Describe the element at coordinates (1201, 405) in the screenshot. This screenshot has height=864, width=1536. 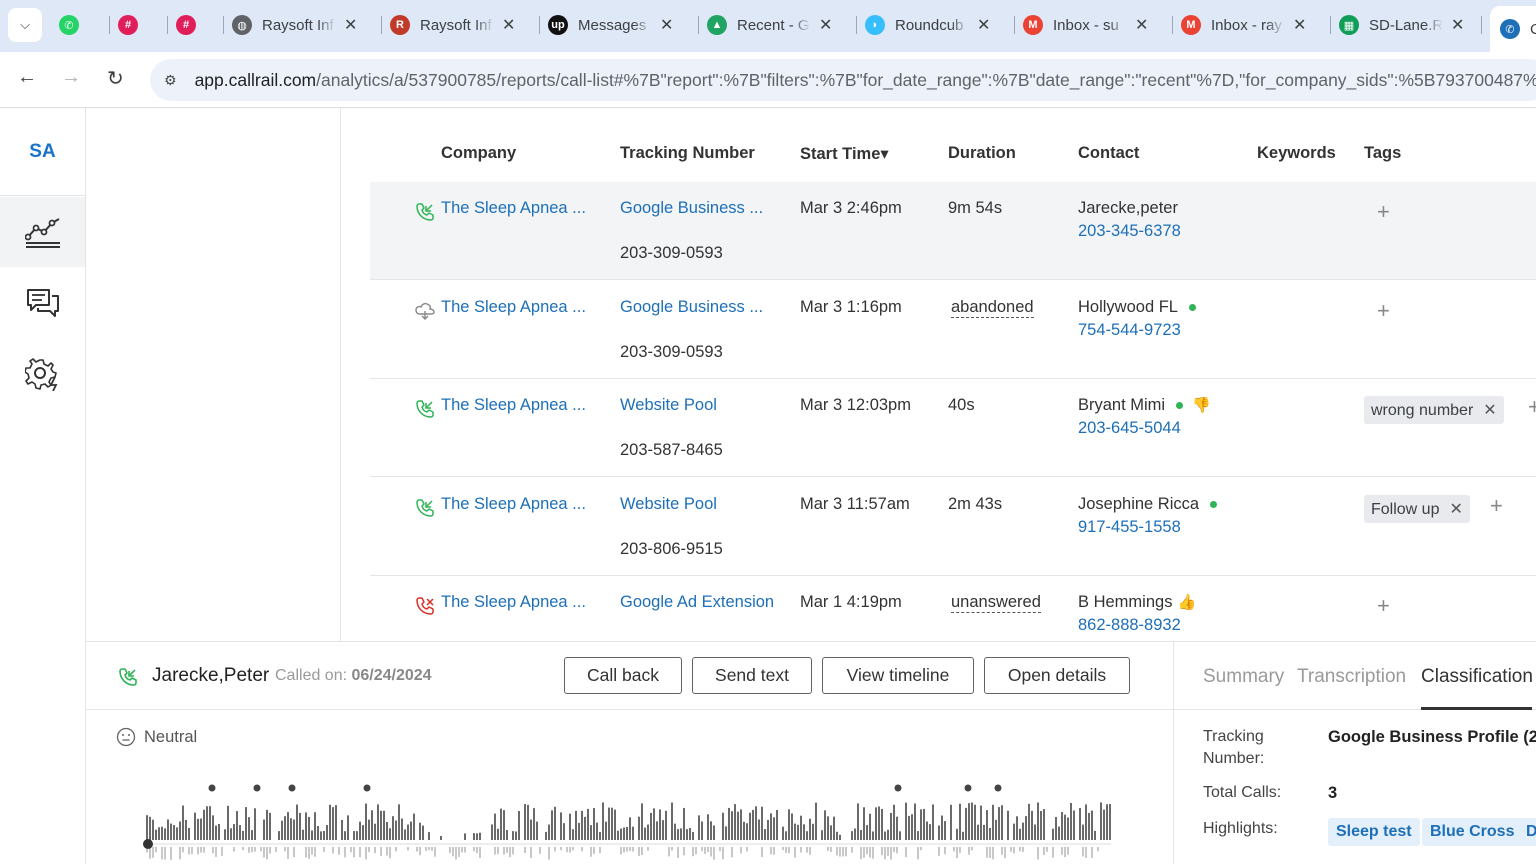
I see `thumbs-down-icon: 👎` at that location.